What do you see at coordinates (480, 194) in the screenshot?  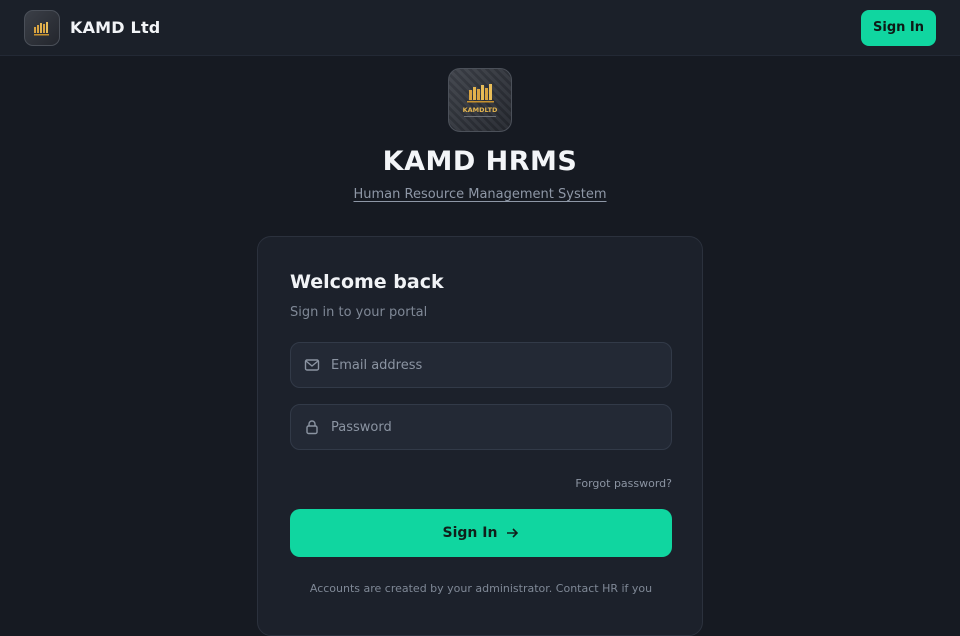 I see `page-subtitle: Human Resource Management System` at bounding box center [480, 194].